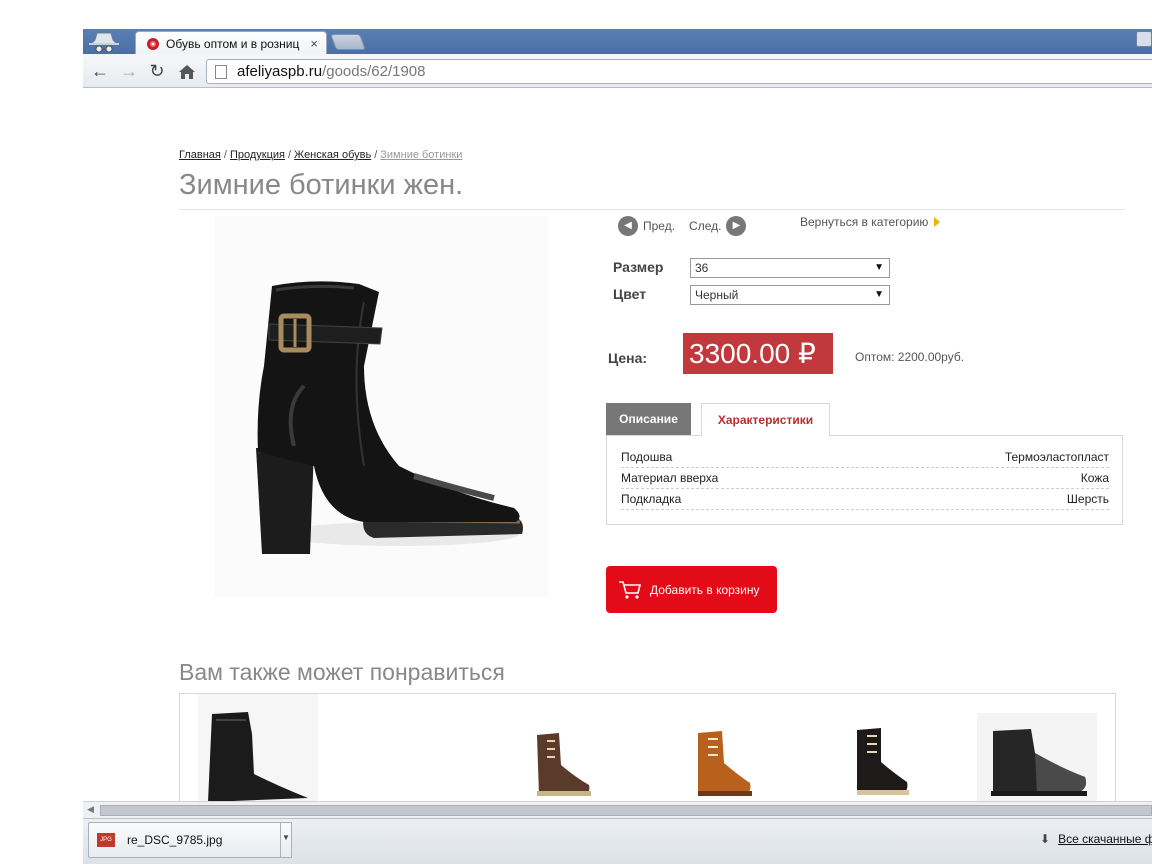 This screenshot has width=1152, height=864. I want to click on price-value: 3300.00 ₽, so click(758, 353).